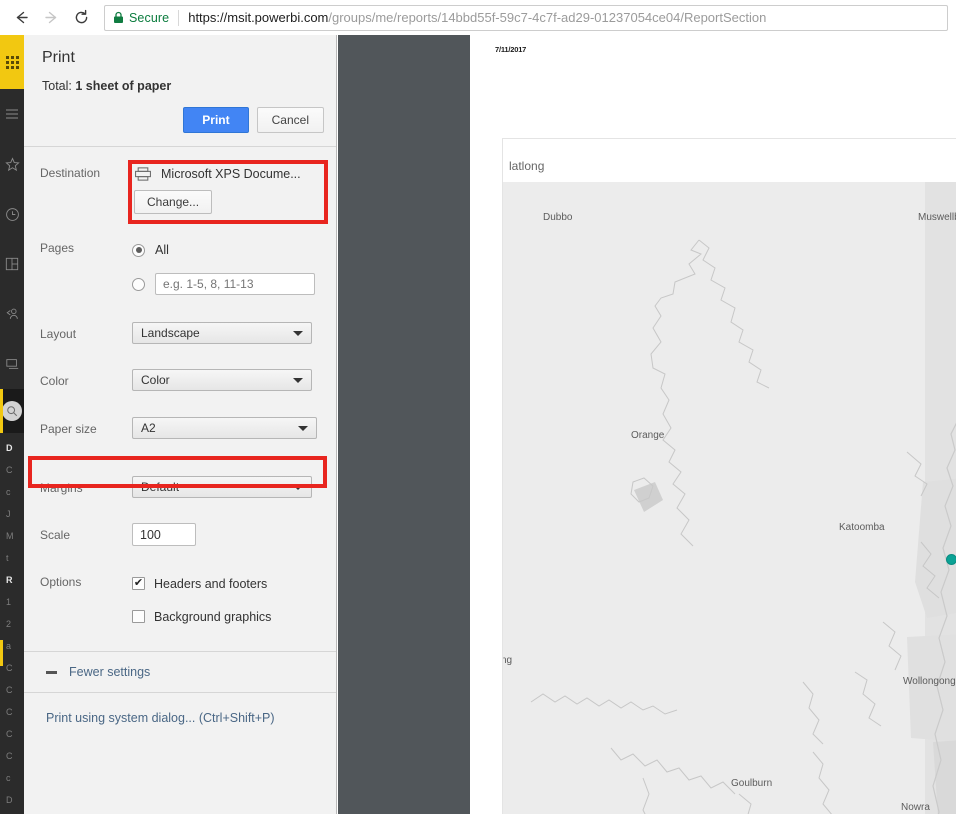 This screenshot has height=814, width=956. I want to click on rail-report-list: D C c J M t R 1 2 a C C C C C c D, so click(12, 622).